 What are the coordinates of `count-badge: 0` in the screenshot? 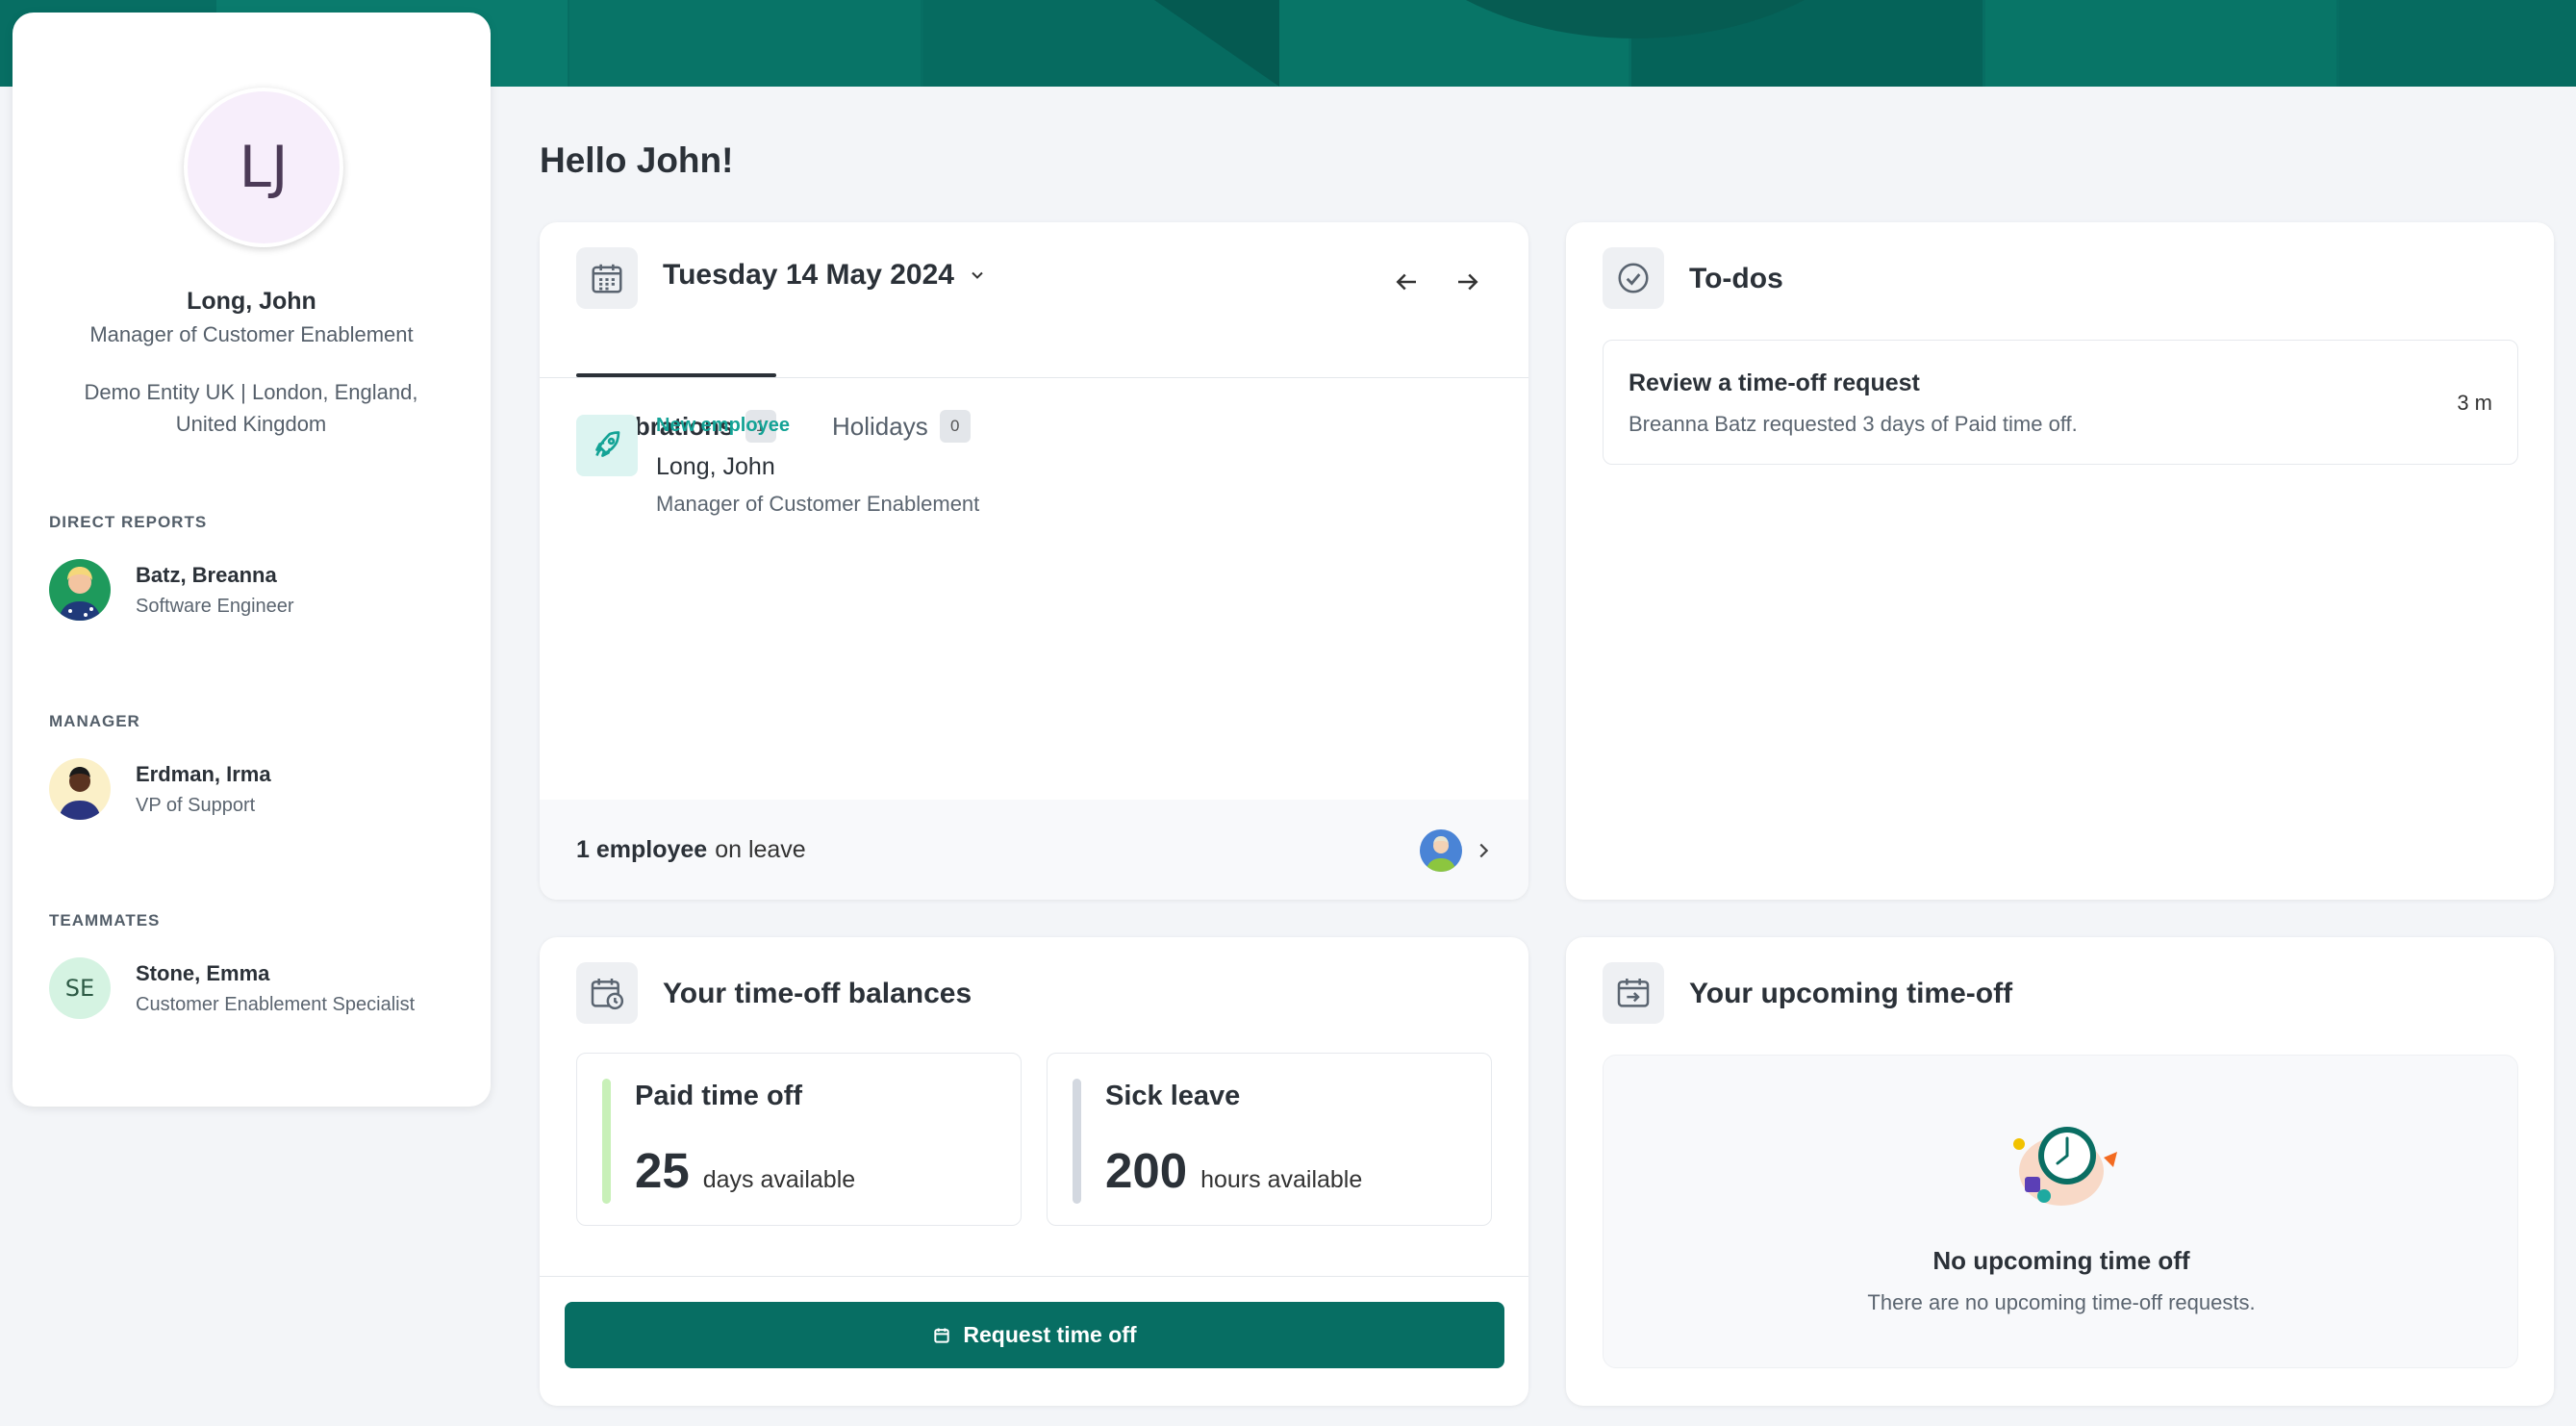 It's located at (955, 427).